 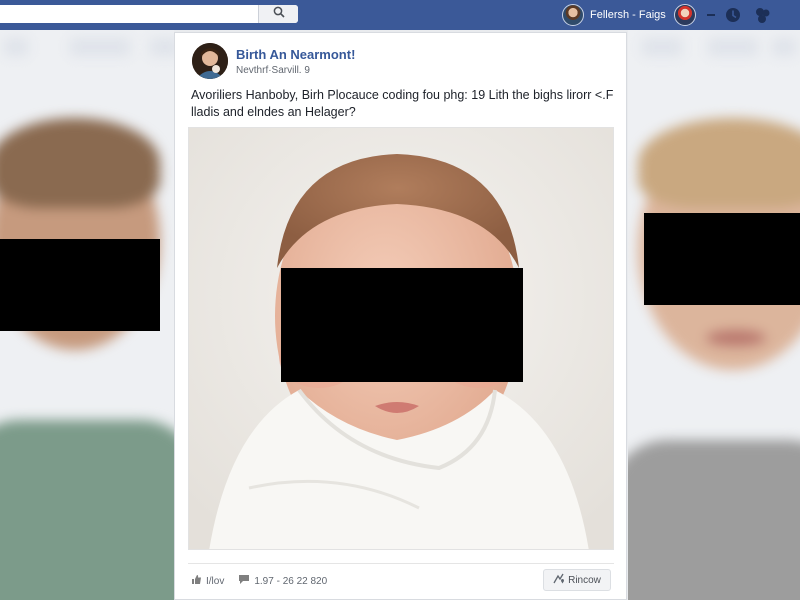 I want to click on like-label: I/lov, so click(x=215, y=581).